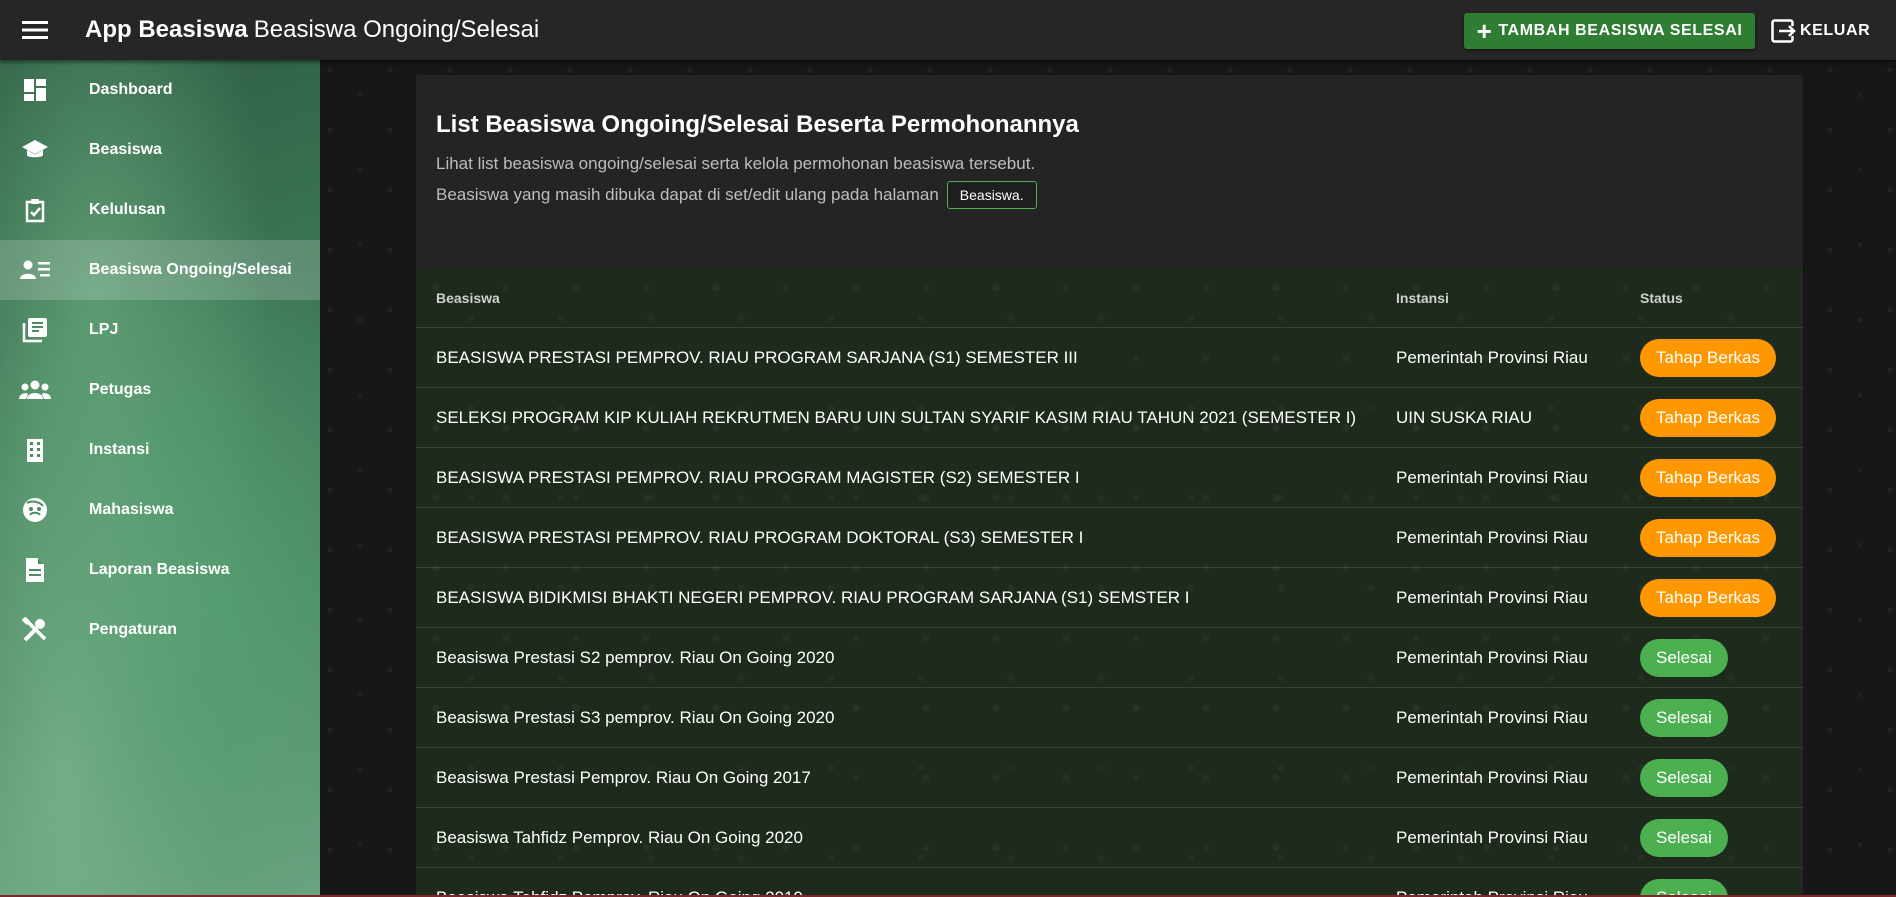  Describe the element at coordinates (120, 389) in the screenshot. I see `sidebar-item-label: Petugas` at that location.